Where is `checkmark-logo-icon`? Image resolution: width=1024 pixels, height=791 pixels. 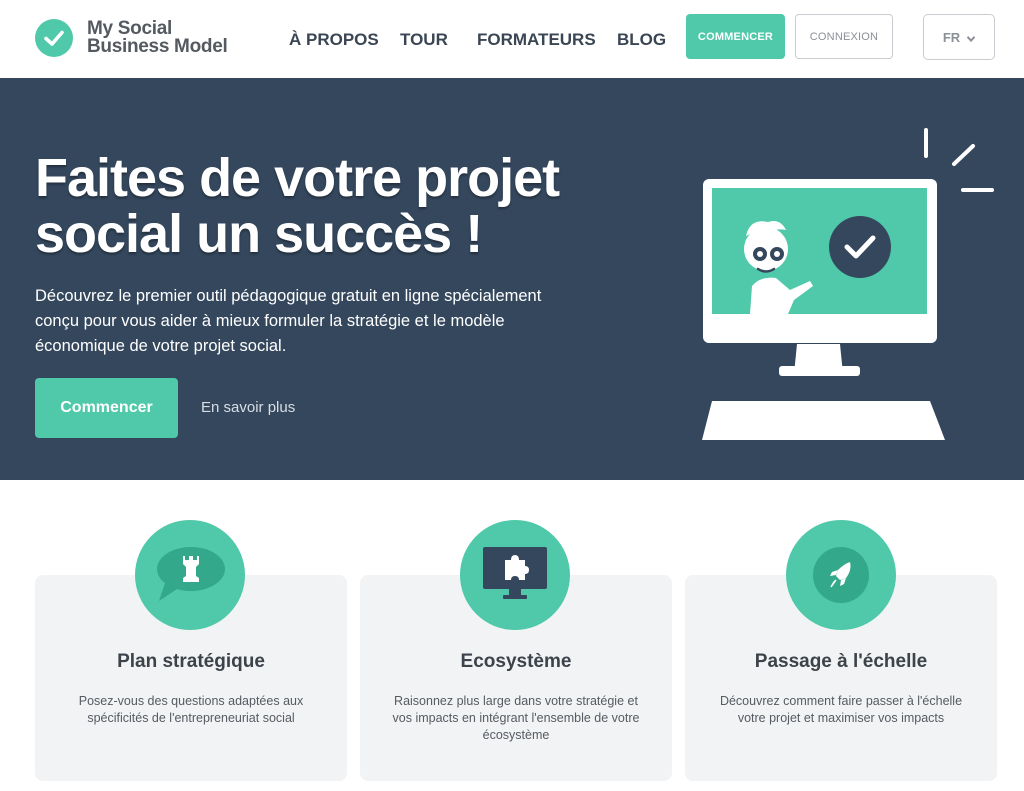 checkmark-logo-icon is located at coordinates (54, 38).